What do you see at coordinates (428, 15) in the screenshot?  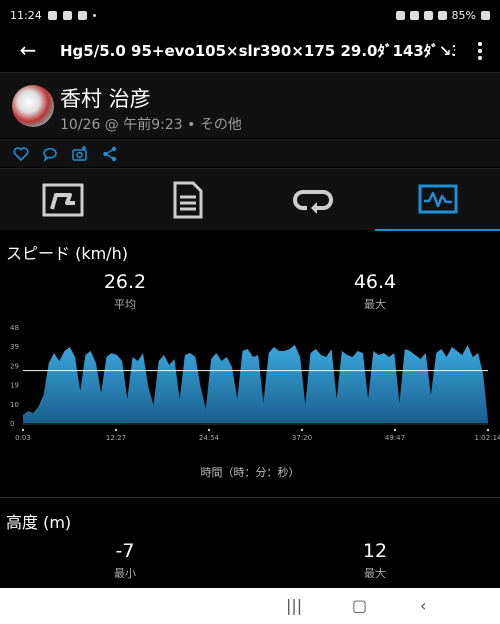 I see `wifi-icon` at bounding box center [428, 15].